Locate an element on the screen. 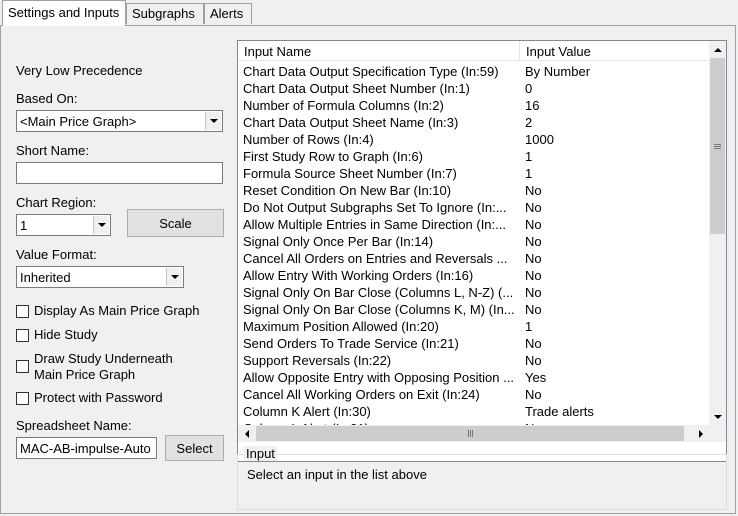 The width and height of the screenshot is (738, 516). table-row: Chart Data Output Sheet Name (In:3) 2 is located at coordinates (473, 122).